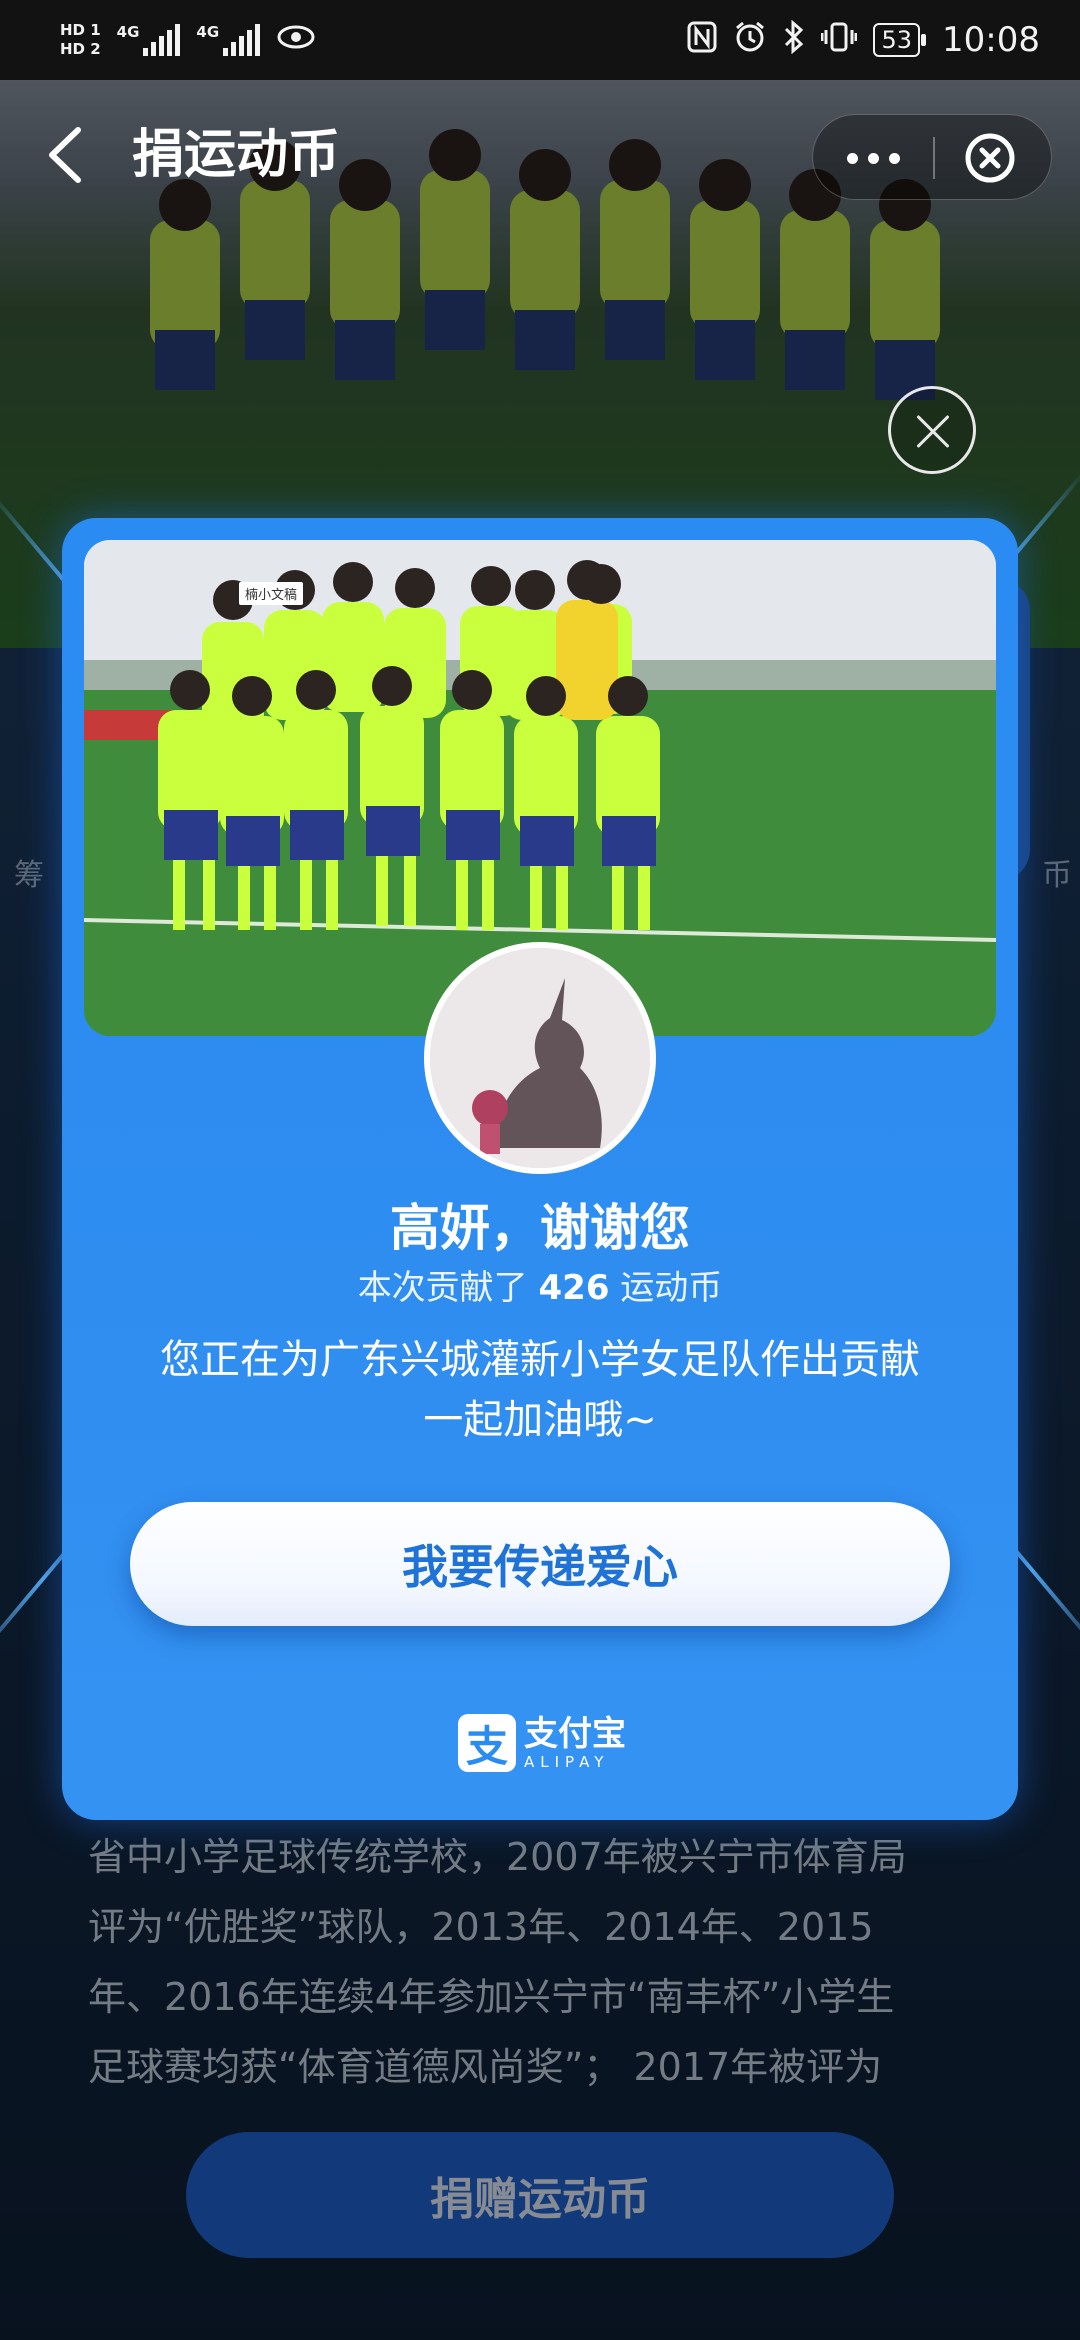 The width and height of the screenshot is (1080, 2340). I want to click on contribution-summary: 本次贡献了 426 运动币, so click(540, 1284).